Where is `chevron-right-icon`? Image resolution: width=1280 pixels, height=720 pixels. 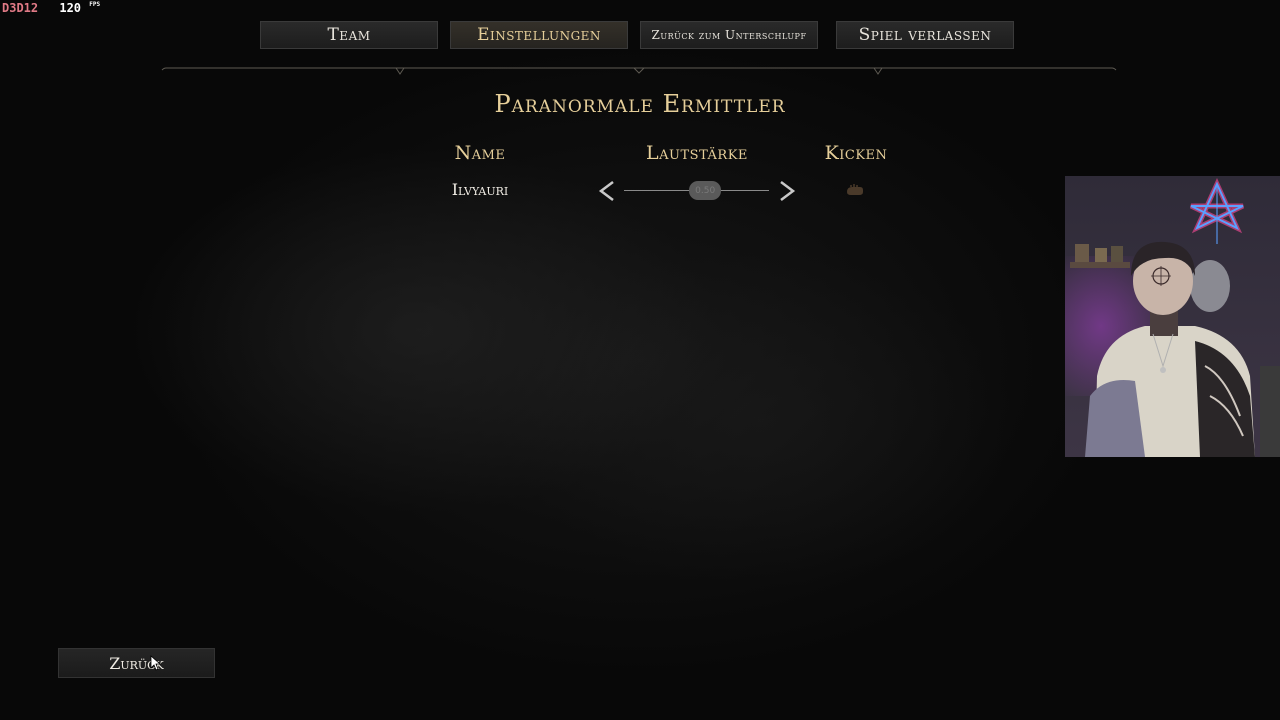
chevron-right-icon is located at coordinates (787, 191).